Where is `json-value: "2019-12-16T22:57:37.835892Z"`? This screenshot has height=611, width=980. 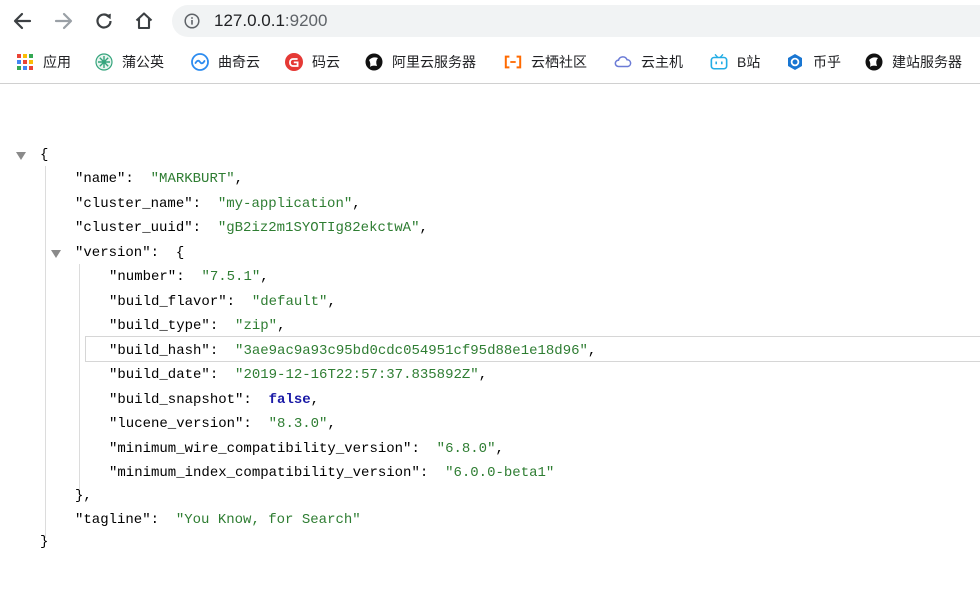
json-value: "2019-12-16T22:57:37.835892Z" is located at coordinates (357, 375).